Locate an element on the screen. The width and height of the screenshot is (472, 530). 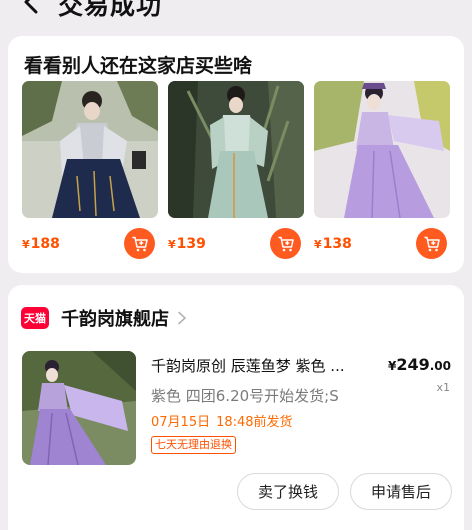
product-quantity: x1 is located at coordinates (443, 387).